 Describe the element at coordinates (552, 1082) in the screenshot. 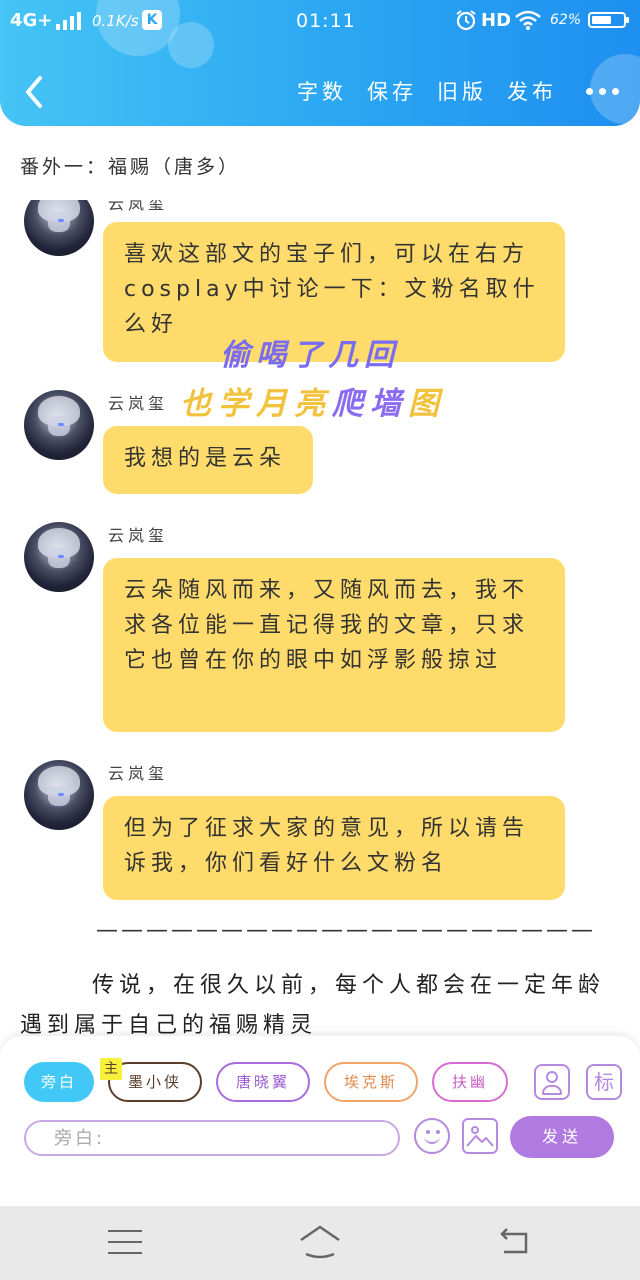

I see `add-character-icon` at that location.